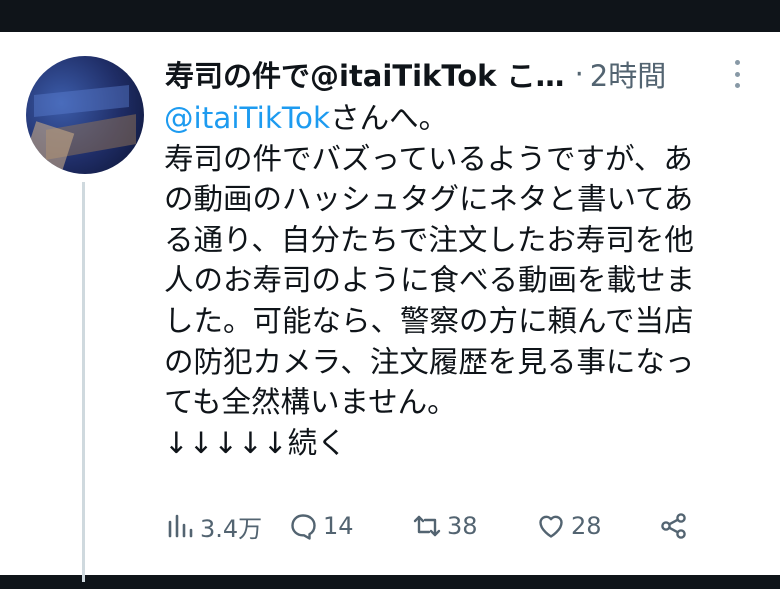 Image resolution: width=780 pixels, height=589 pixels. I want to click on heart-icon, so click(551, 526).